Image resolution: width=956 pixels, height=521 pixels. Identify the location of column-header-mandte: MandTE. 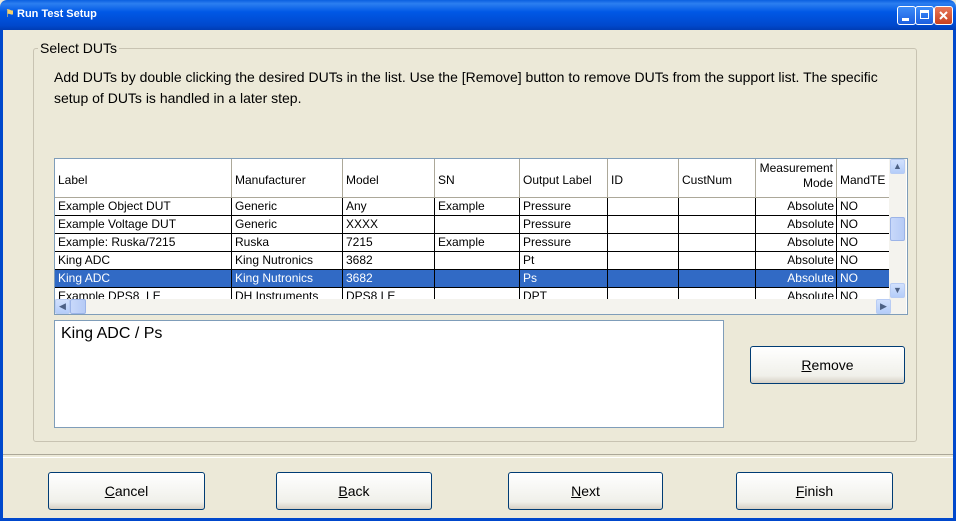
(867, 178).